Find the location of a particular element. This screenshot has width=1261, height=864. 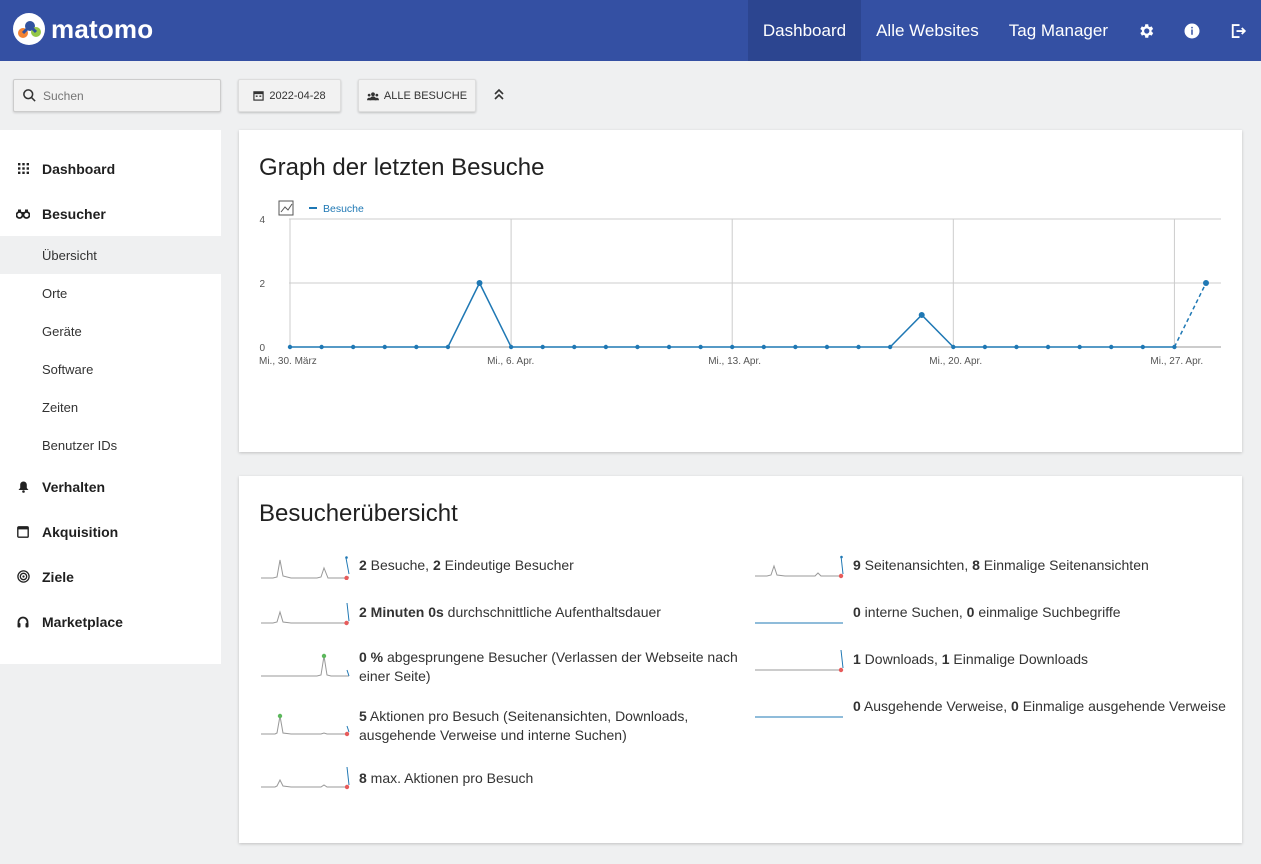

sidebar-section-label: Verhalten is located at coordinates (74, 486).